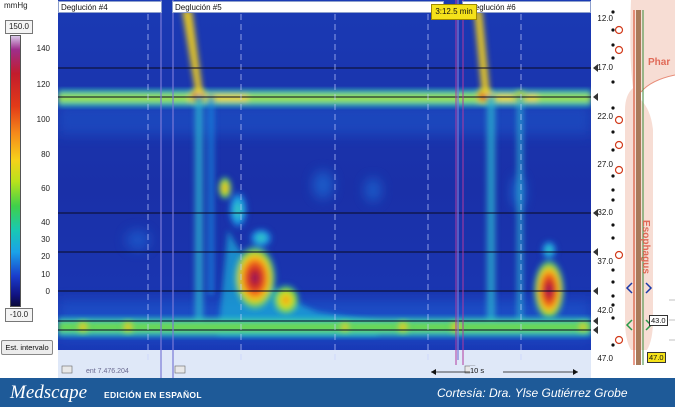 The width and height of the screenshot is (675, 407). Describe the element at coordinates (308, 7) in the screenshot. I see `swallow-tab-5: Deglución #5` at that location.